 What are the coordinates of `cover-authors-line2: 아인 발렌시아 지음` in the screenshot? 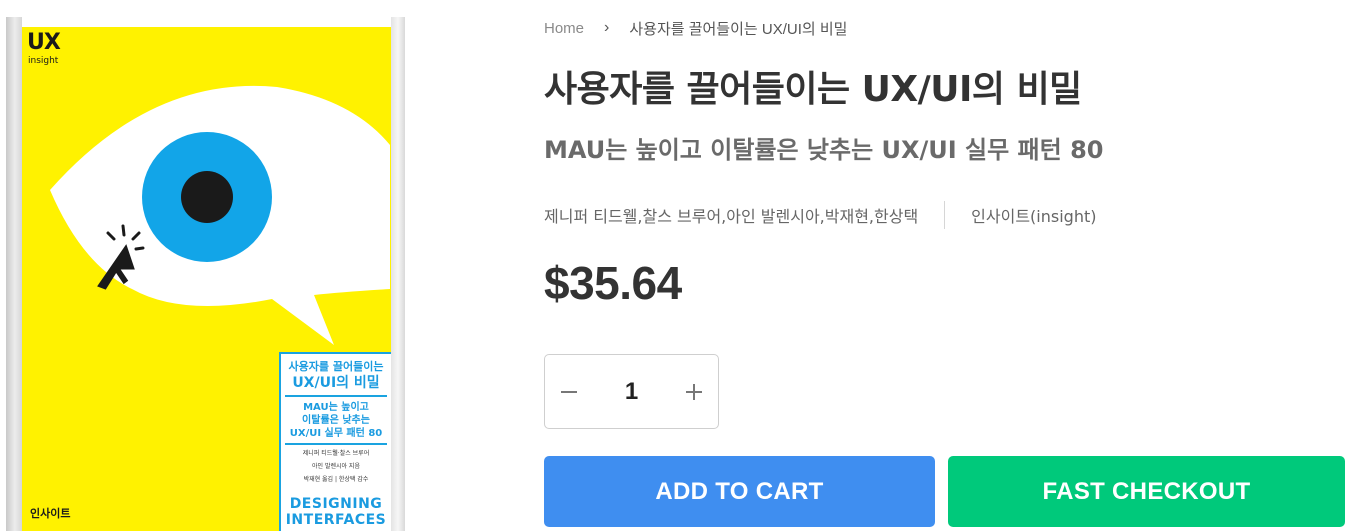 It's located at (336, 466).